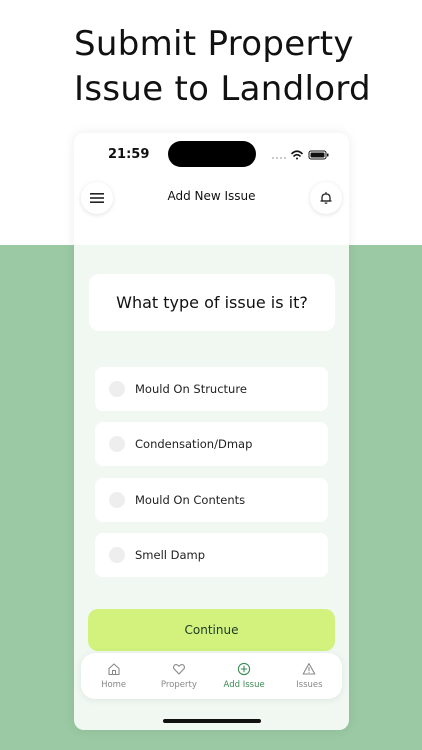  Describe the element at coordinates (194, 444) in the screenshot. I see `option-label: Condensation/Dmap` at that location.